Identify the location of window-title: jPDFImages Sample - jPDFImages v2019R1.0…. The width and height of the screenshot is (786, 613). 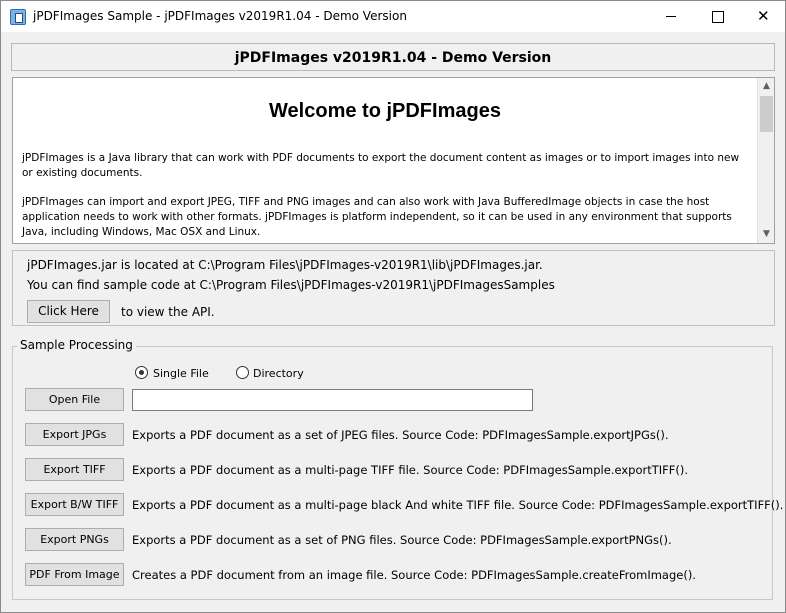
(220, 16).